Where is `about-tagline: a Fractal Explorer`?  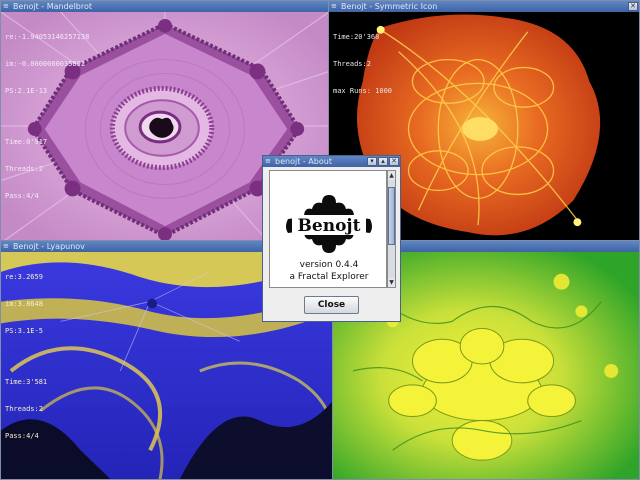 about-tagline: a Fractal Explorer is located at coordinates (329, 277).